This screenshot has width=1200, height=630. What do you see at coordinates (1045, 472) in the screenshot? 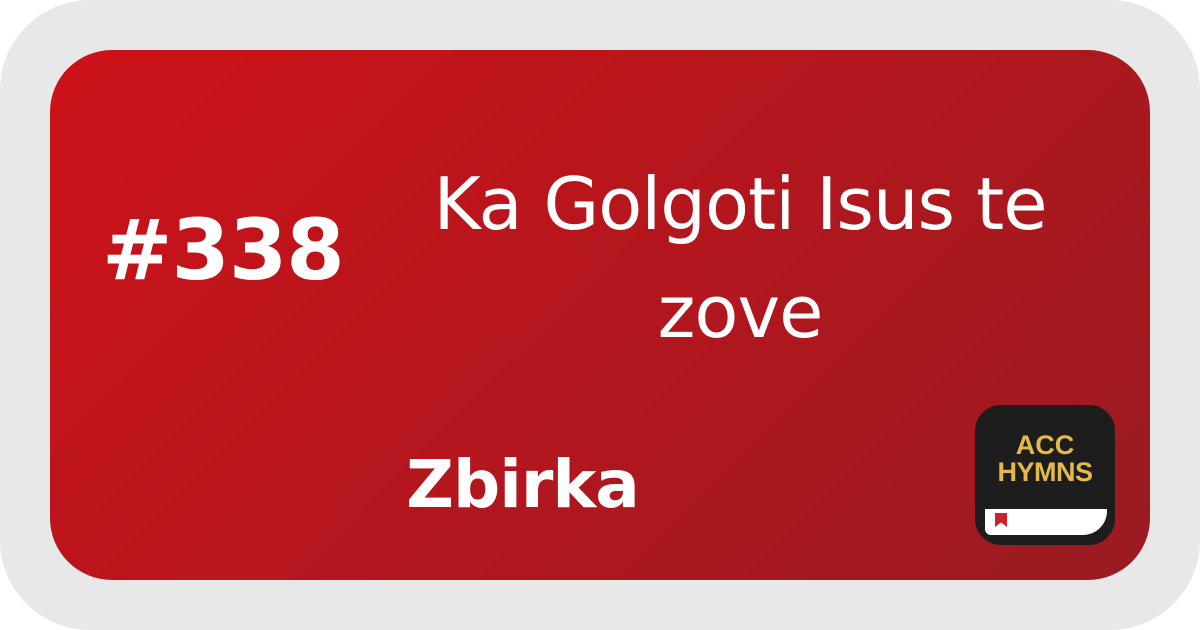
I see `logo-text-line2: HYMNS` at bounding box center [1045, 472].